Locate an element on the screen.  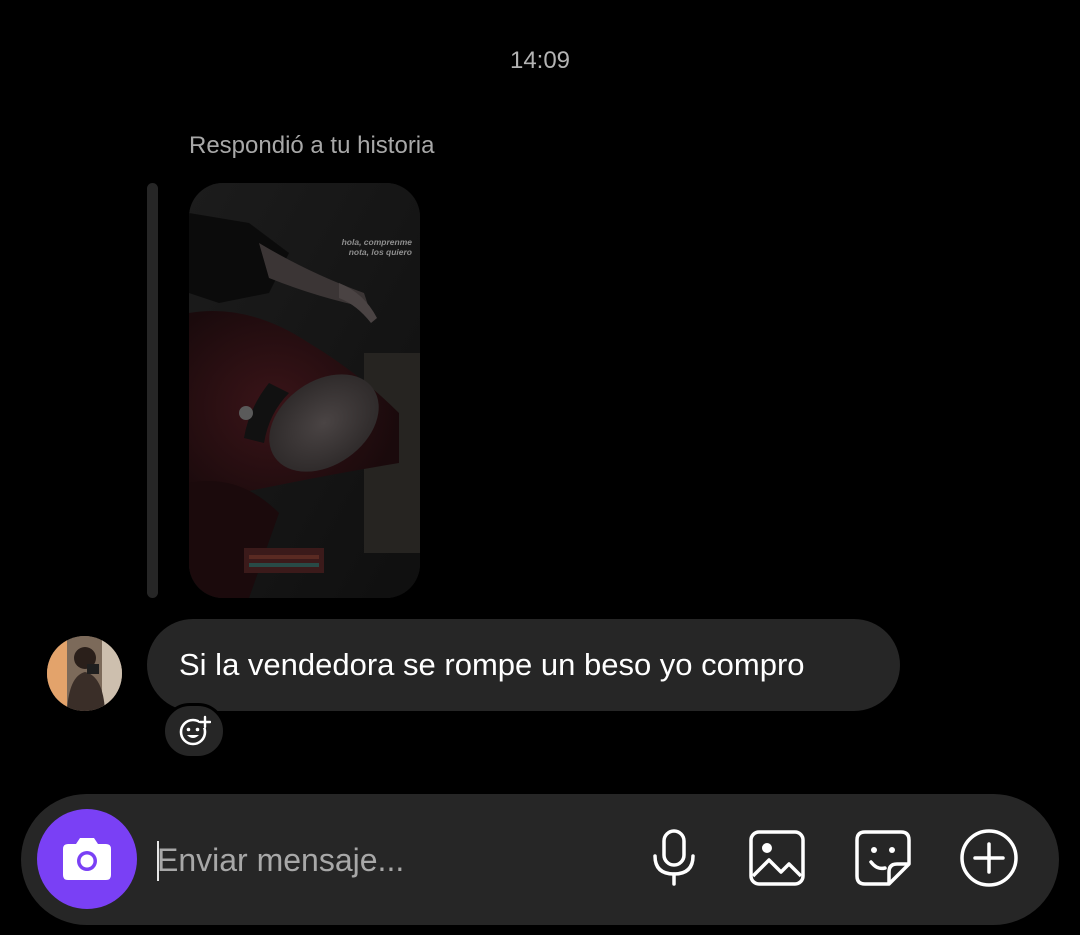
story-caption: hola, comprenme nota, los quiero is located at coordinates (362, 247).